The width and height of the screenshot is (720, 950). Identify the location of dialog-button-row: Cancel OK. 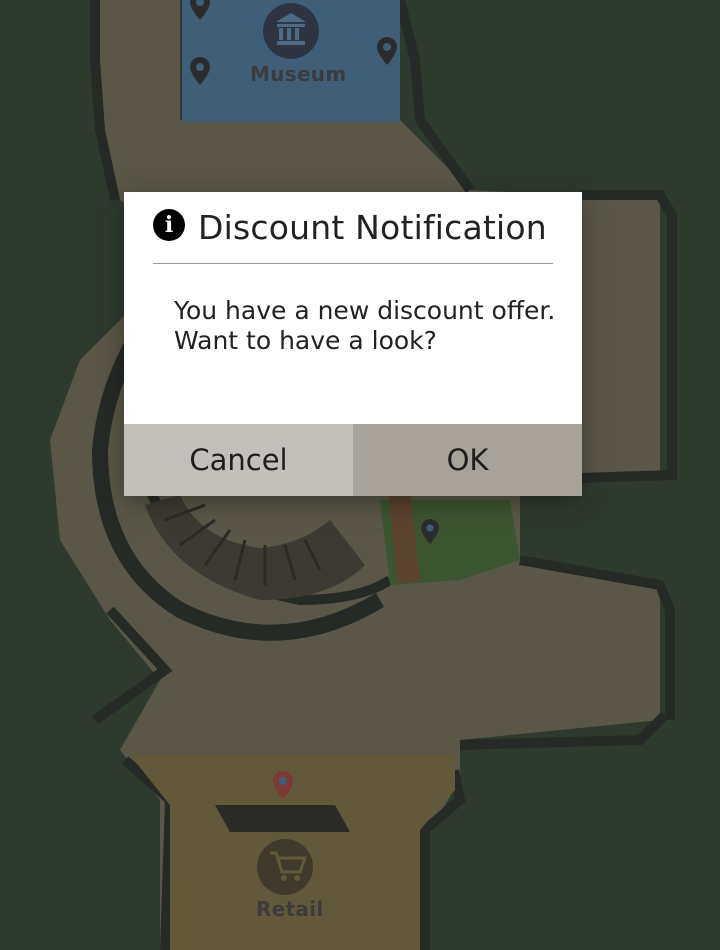
(353, 460).